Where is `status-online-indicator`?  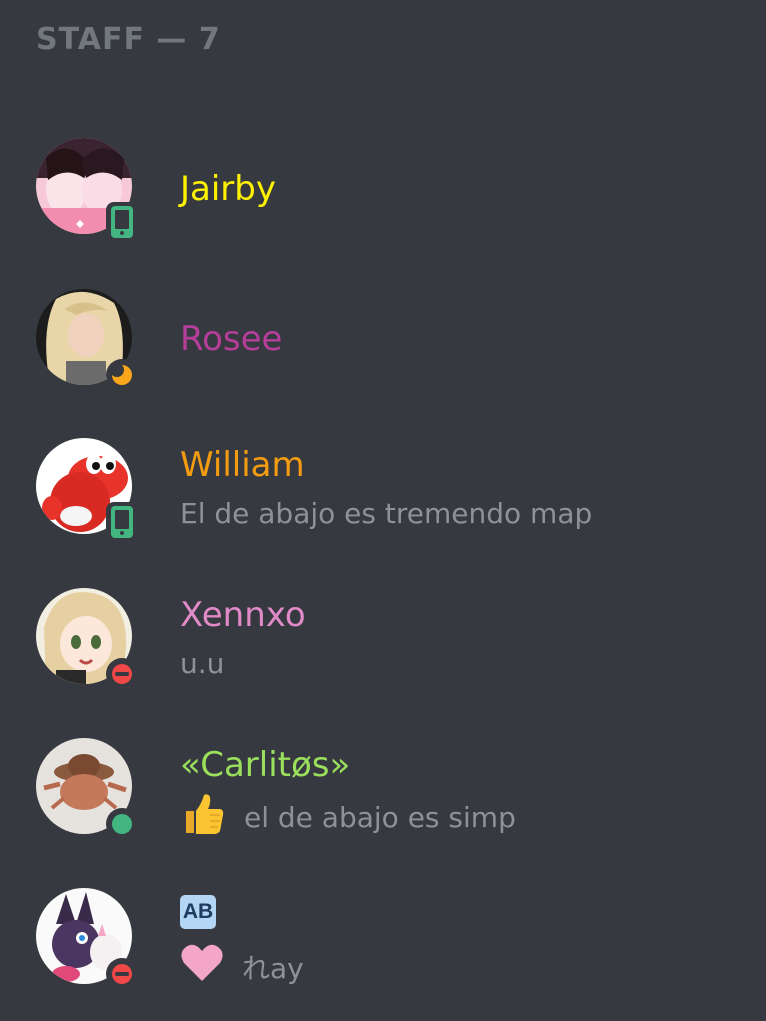
status-online-indicator is located at coordinates (122, 824).